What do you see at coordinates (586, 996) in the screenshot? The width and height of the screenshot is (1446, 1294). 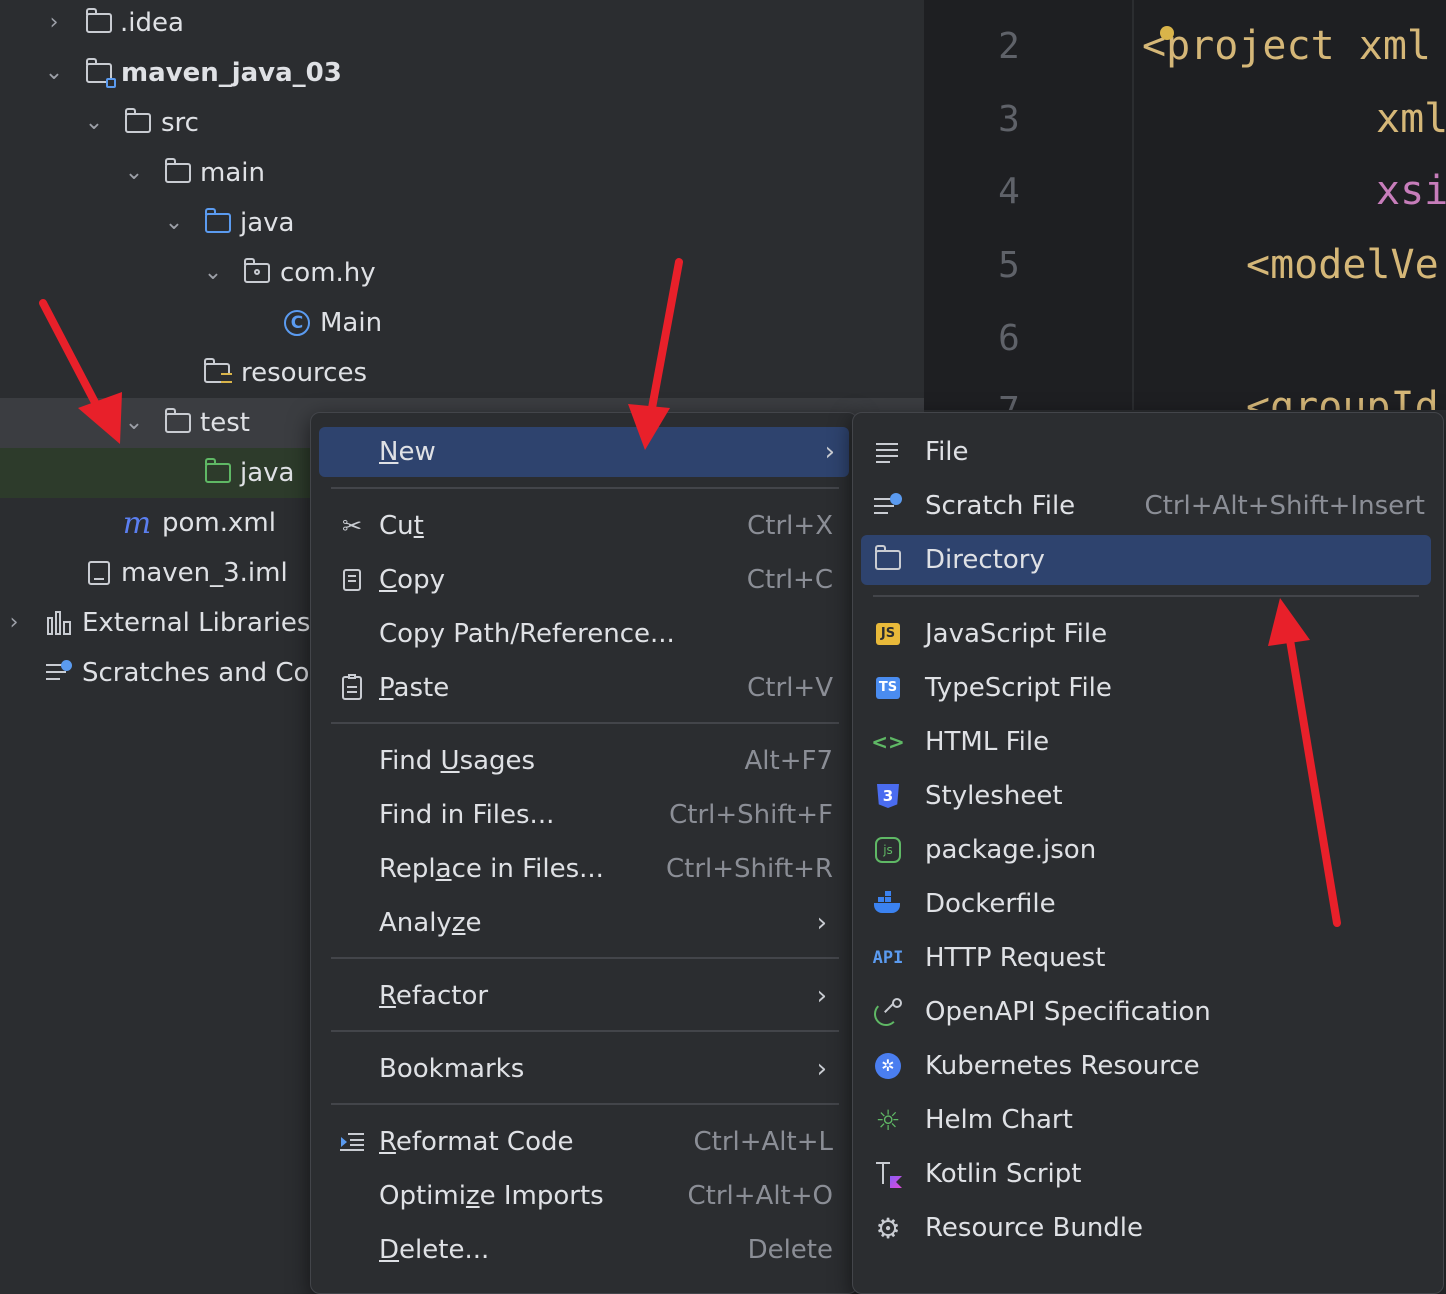 I see `menu-item-refactor: Refactor ›` at bounding box center [586, 996].